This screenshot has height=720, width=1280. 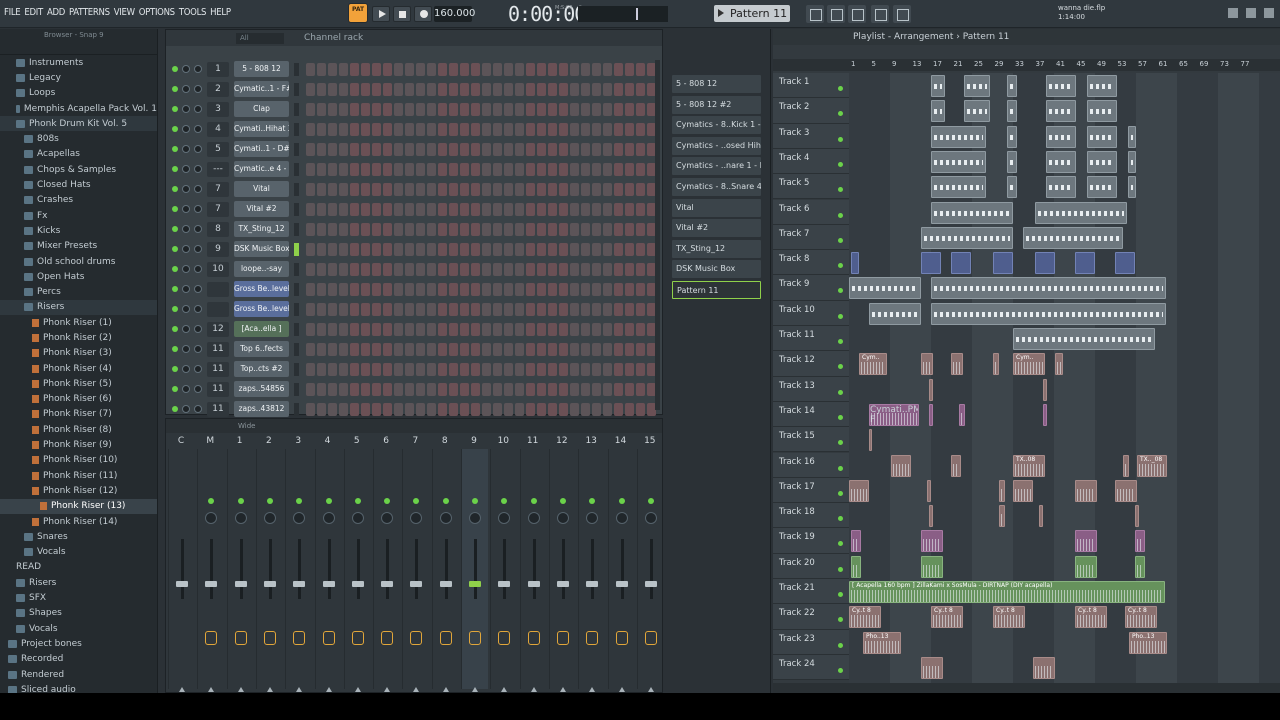 What do you see at coordinates (78, 399) in the screenshot?
I see `browser-item: Phonk Riser (6)` at bounding box center [78, 399].